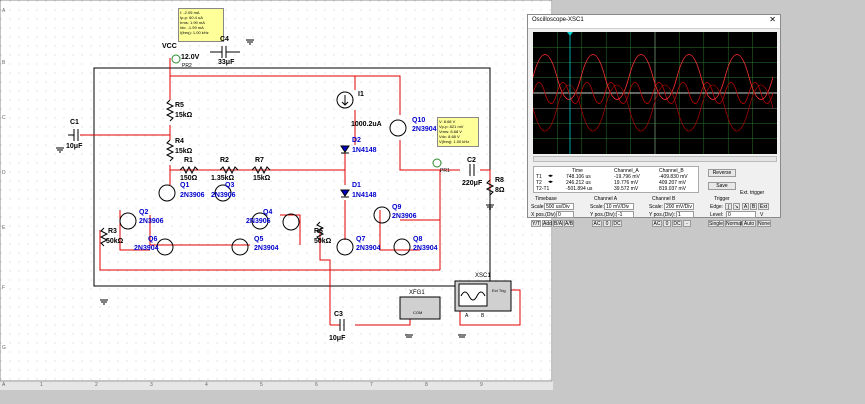 The image size is (865, 404). Describe the element at coordinates (772, 19) in the screenshot. I see `close-icon: ✕` at that location.